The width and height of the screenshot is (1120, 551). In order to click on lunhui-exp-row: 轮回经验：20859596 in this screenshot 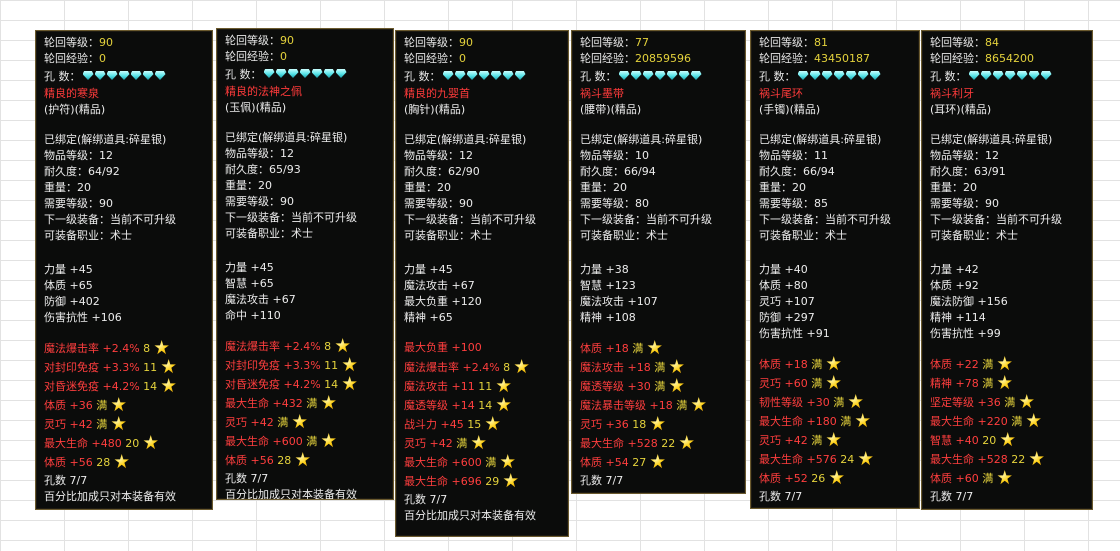, I will do `click(635, 59)`.